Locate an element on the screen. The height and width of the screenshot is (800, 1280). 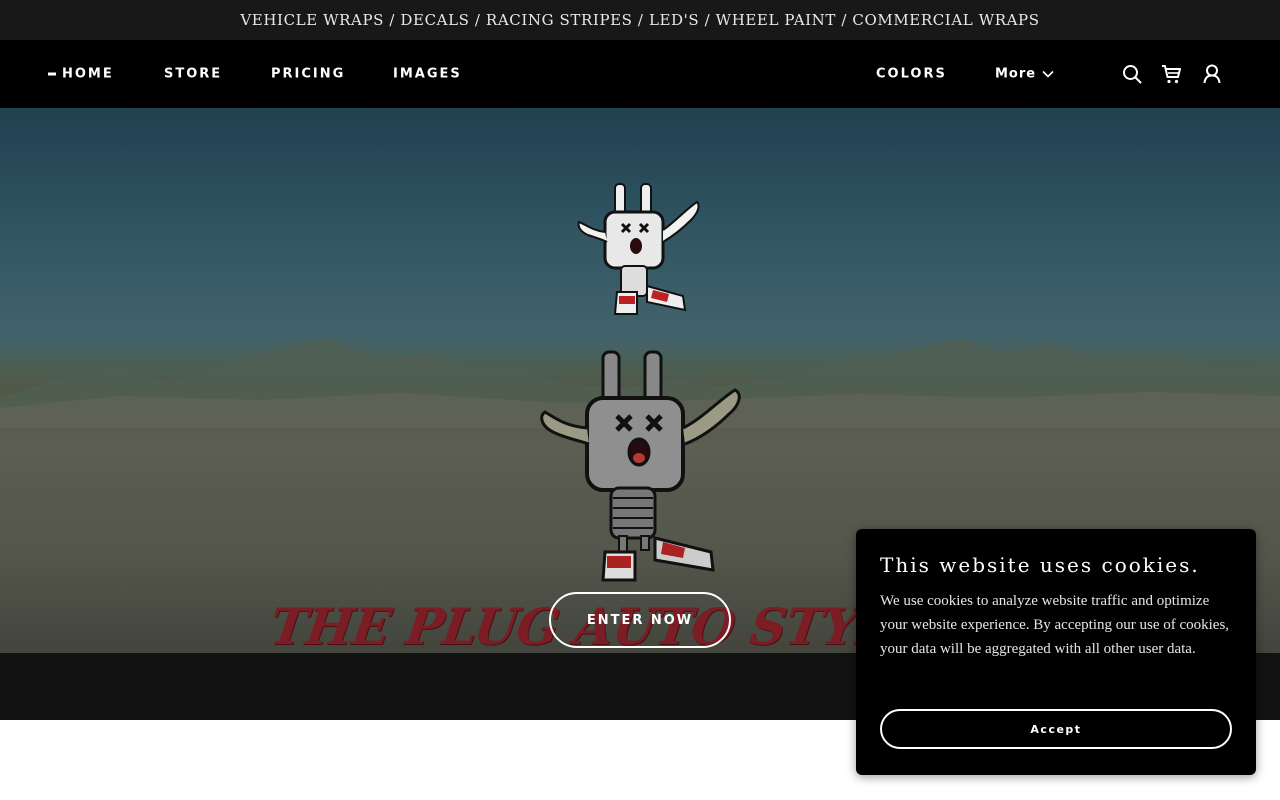
search-icon is located at coordinates (1132, 74).